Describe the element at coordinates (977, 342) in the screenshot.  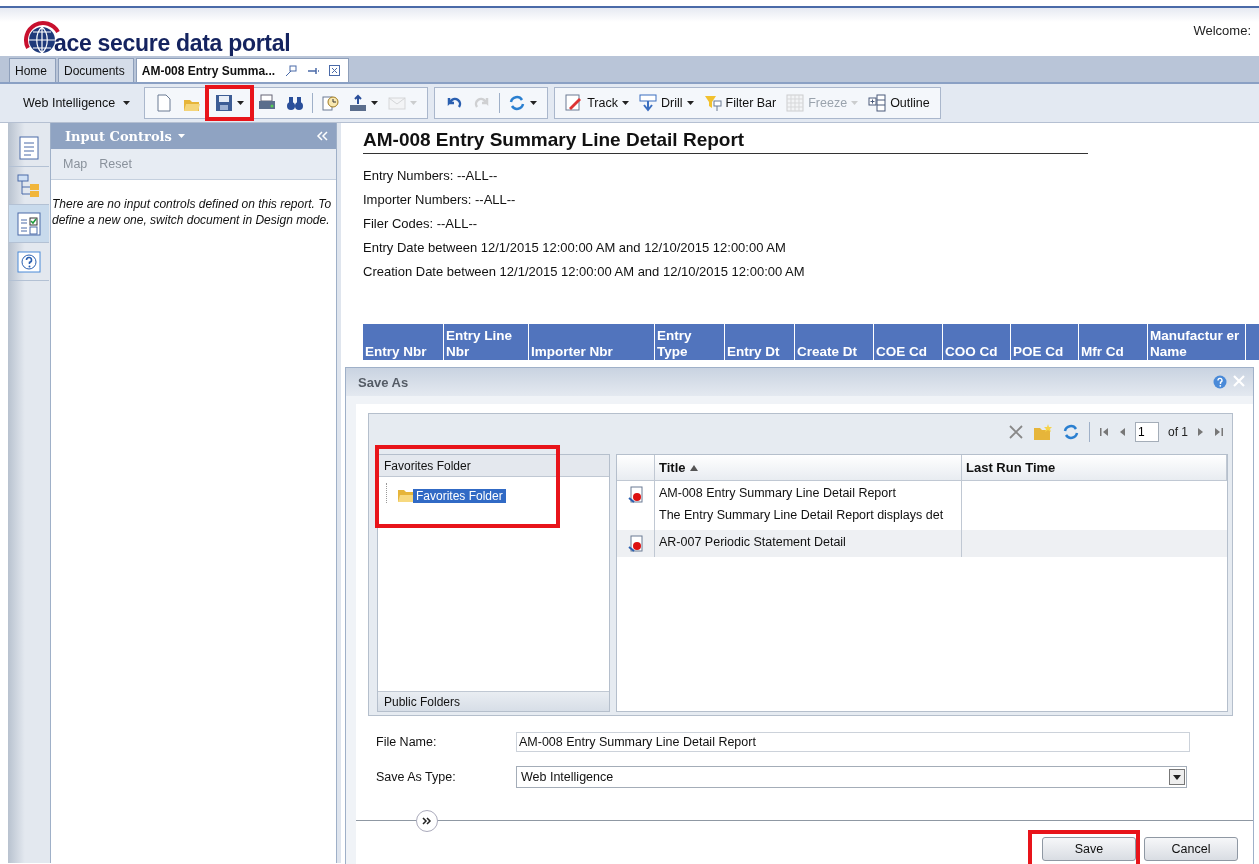
I see `column-header: COO Cd` at that location.